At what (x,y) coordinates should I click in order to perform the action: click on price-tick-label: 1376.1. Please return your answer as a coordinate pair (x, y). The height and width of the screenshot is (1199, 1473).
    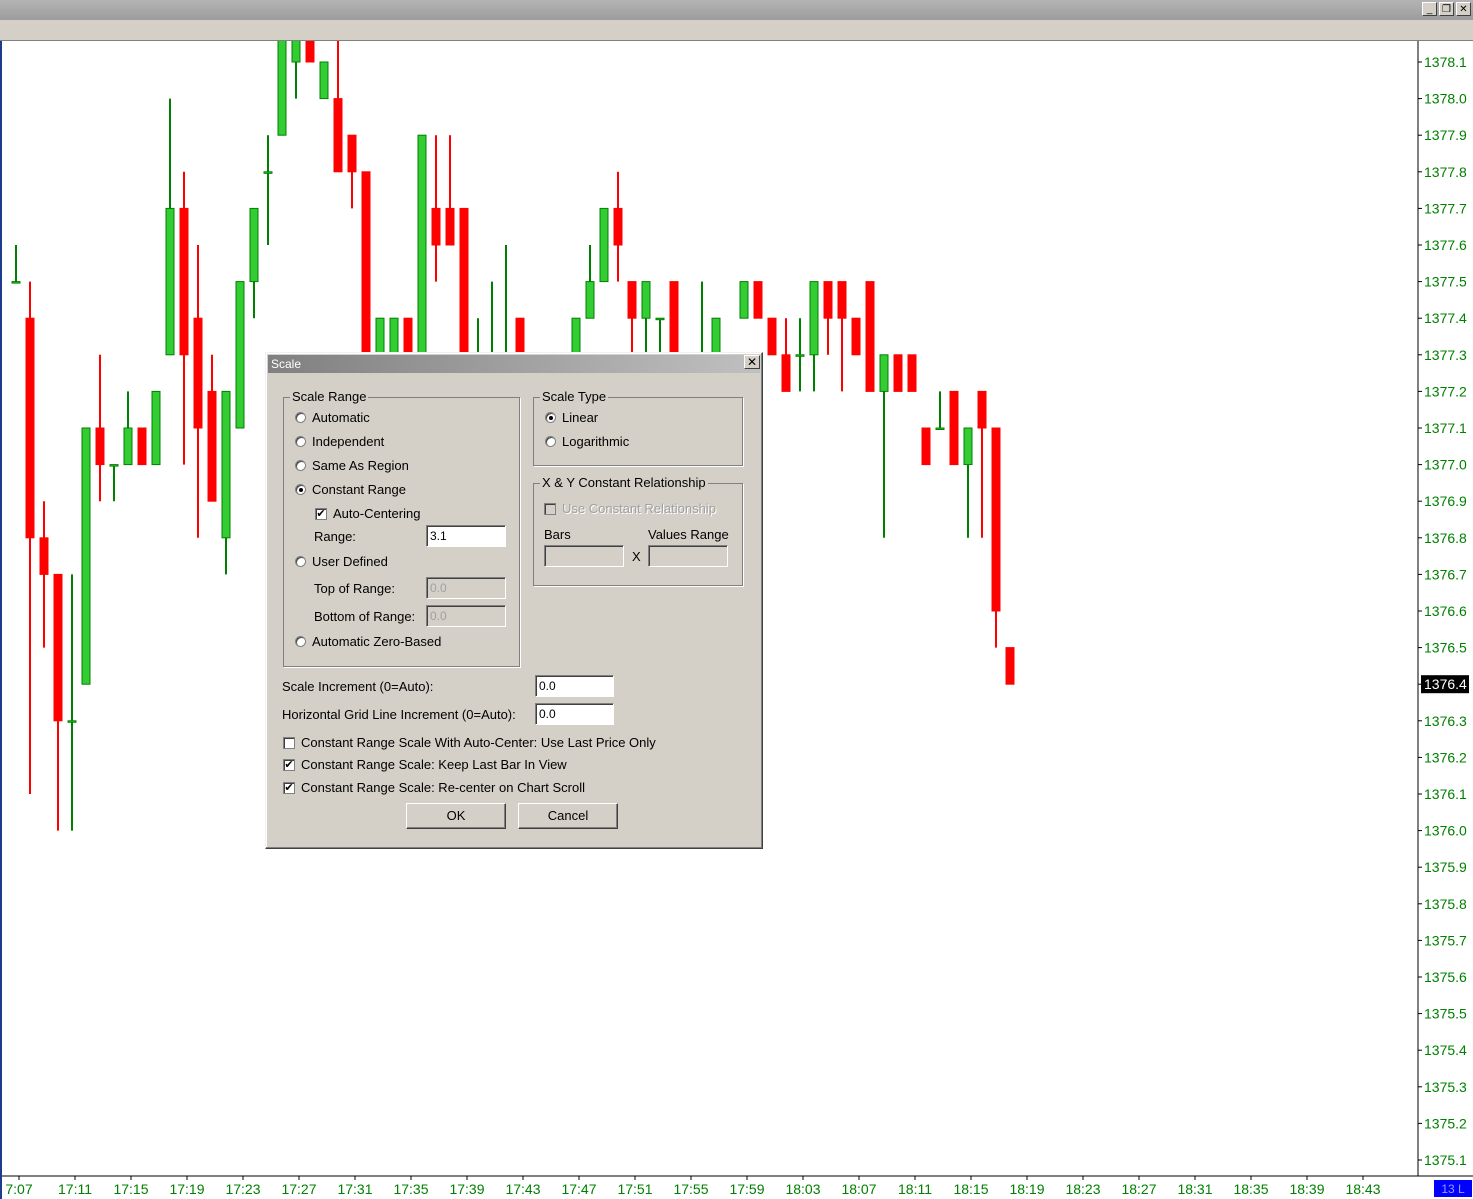
    Looking at the image, I should click on (1445, 794).